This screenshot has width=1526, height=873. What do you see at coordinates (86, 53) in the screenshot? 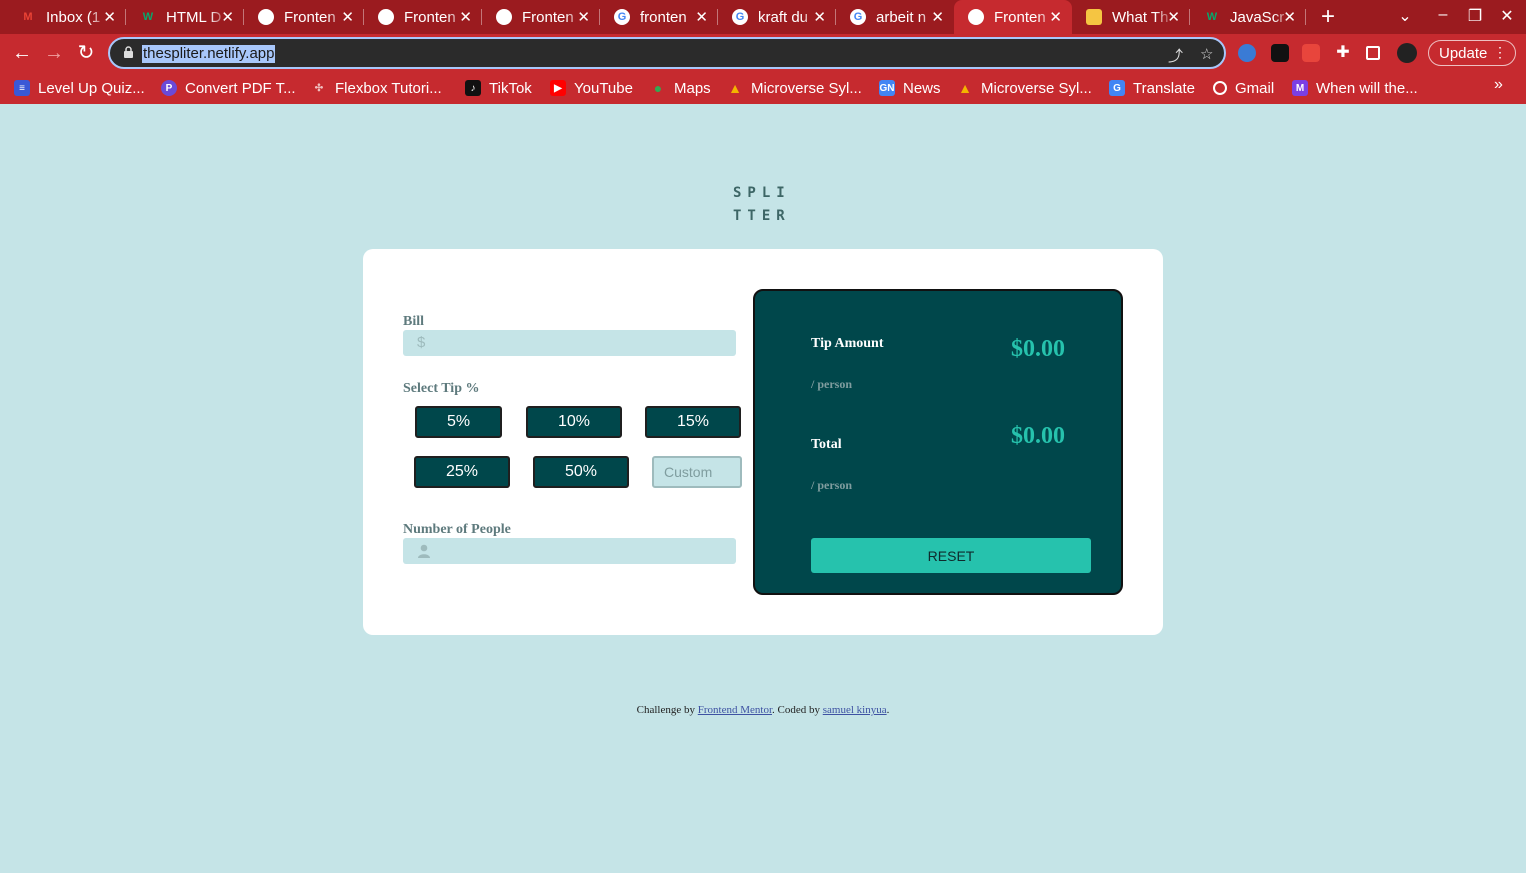
I see `reload-icon: ↻` at bounding box center [86, 53].